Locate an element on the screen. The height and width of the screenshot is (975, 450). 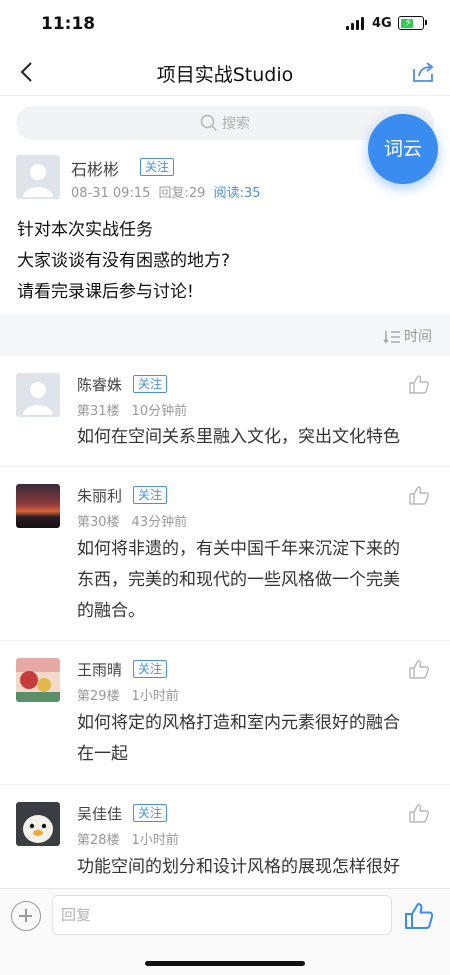
sort-icon is located at coordinates (391, 337).